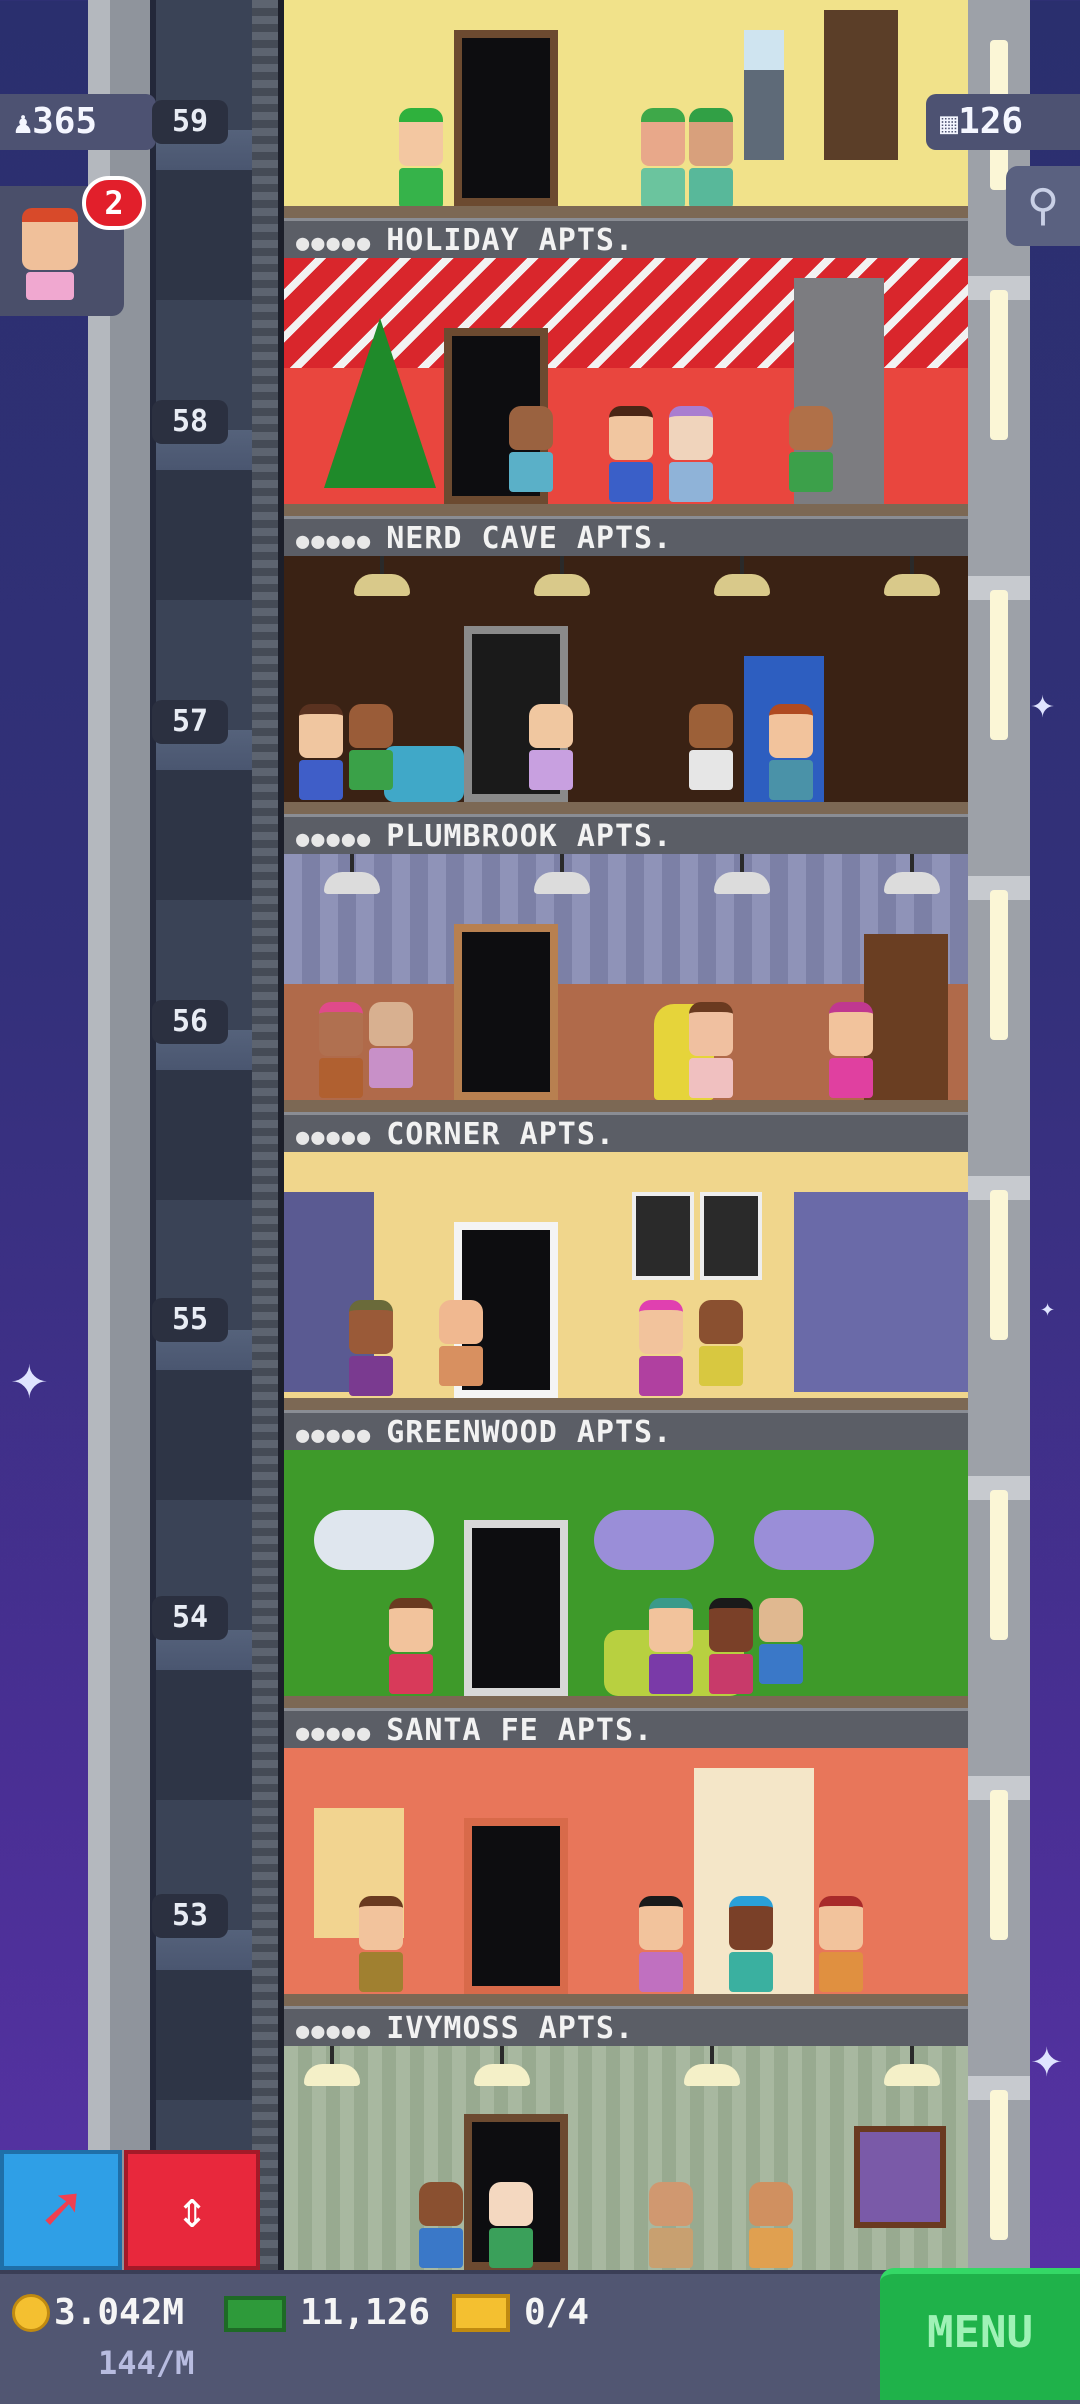  I want to click on up-down-icon: ⇕, so click(192, 2210).